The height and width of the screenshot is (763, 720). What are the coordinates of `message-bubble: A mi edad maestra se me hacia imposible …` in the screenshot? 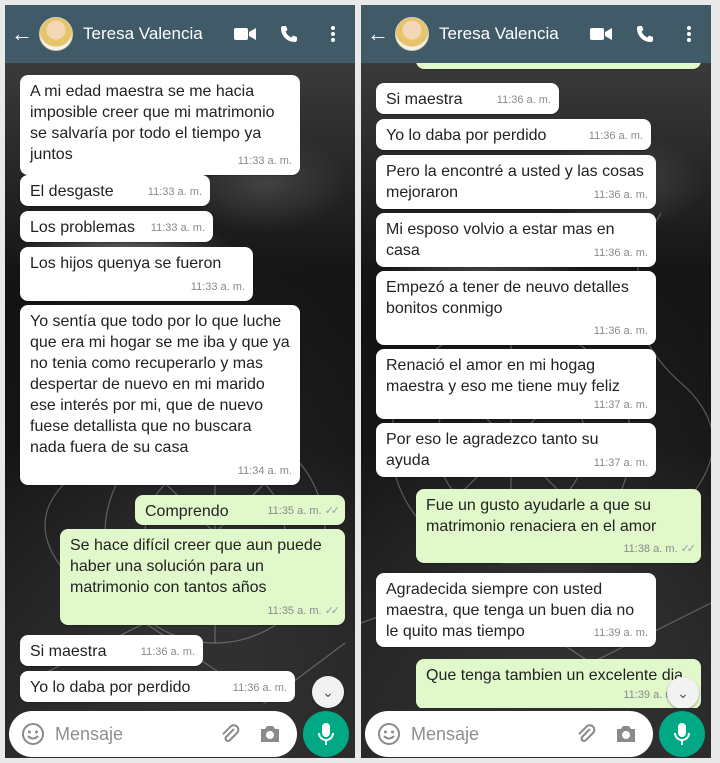 It's located at (160, 125).